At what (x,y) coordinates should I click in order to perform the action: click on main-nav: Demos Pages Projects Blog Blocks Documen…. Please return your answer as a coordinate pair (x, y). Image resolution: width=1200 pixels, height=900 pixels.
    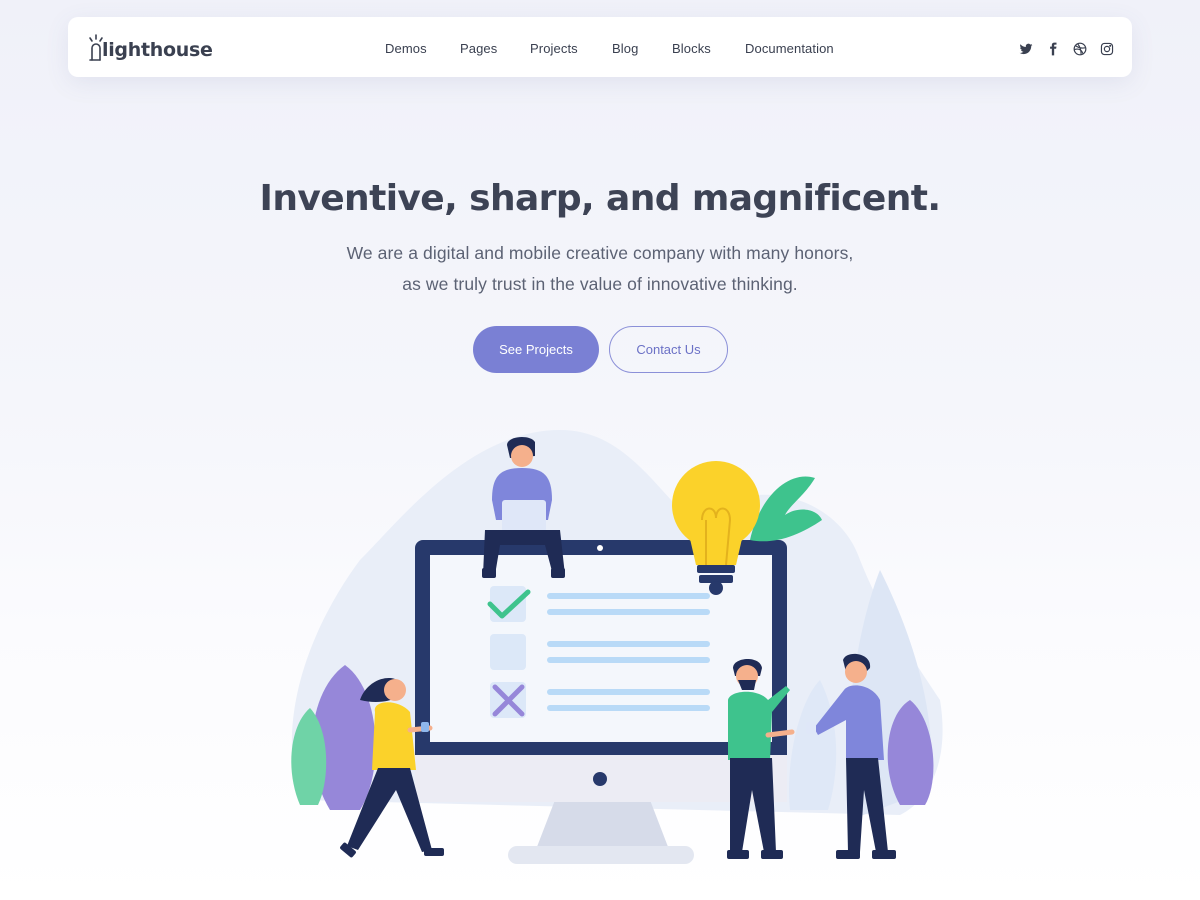
    Looking at the image, I should click on (600, 47).